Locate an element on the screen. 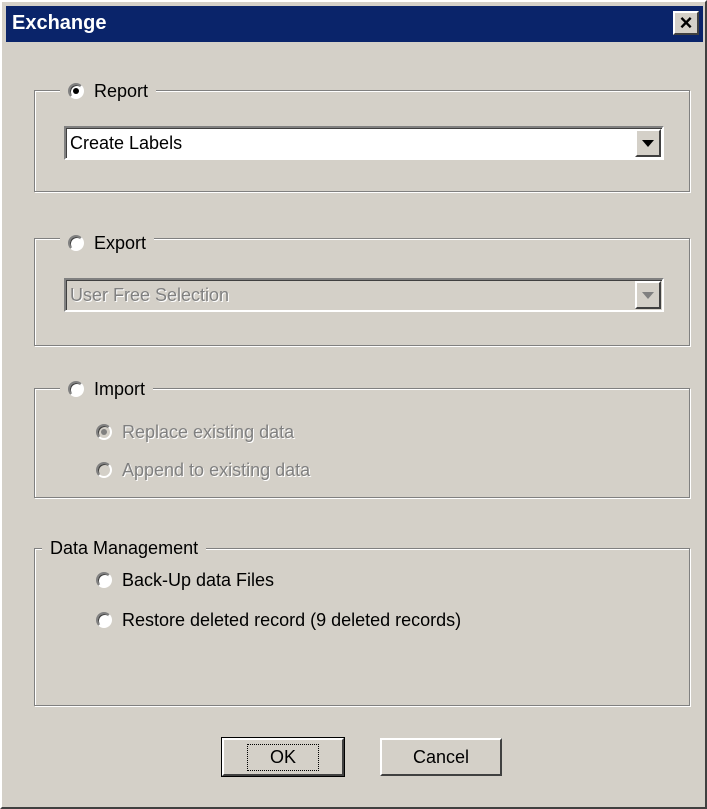 The image size is (707, 809). data-management-label: Data Management is located at coordinates (124, 547).